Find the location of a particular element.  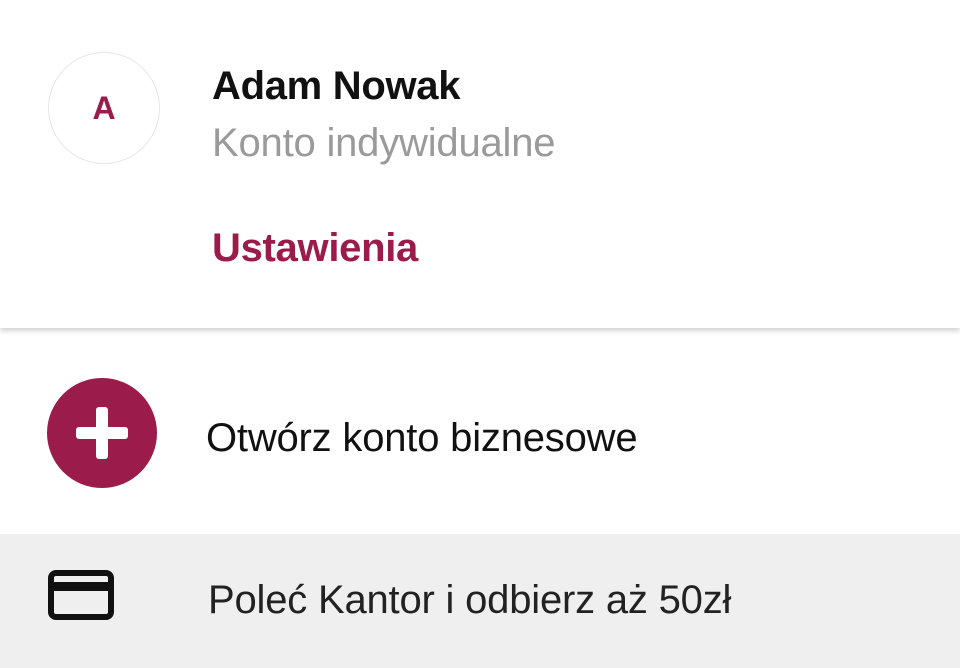

plus-circle-icon is located at coordinates (102, 433).